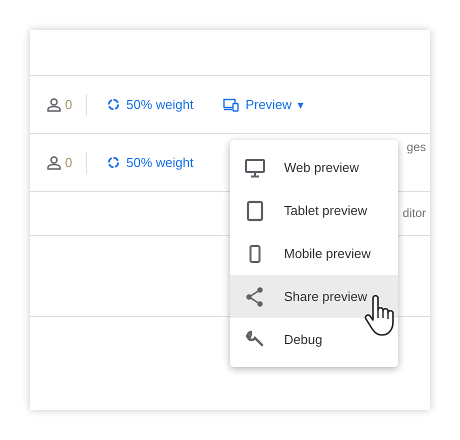 This screenshot has width=460, height=440. What do you see at coordinates (314, 167) in the screenshot?
I see `menu-item: Web preview` at bounding box center [314, 167].